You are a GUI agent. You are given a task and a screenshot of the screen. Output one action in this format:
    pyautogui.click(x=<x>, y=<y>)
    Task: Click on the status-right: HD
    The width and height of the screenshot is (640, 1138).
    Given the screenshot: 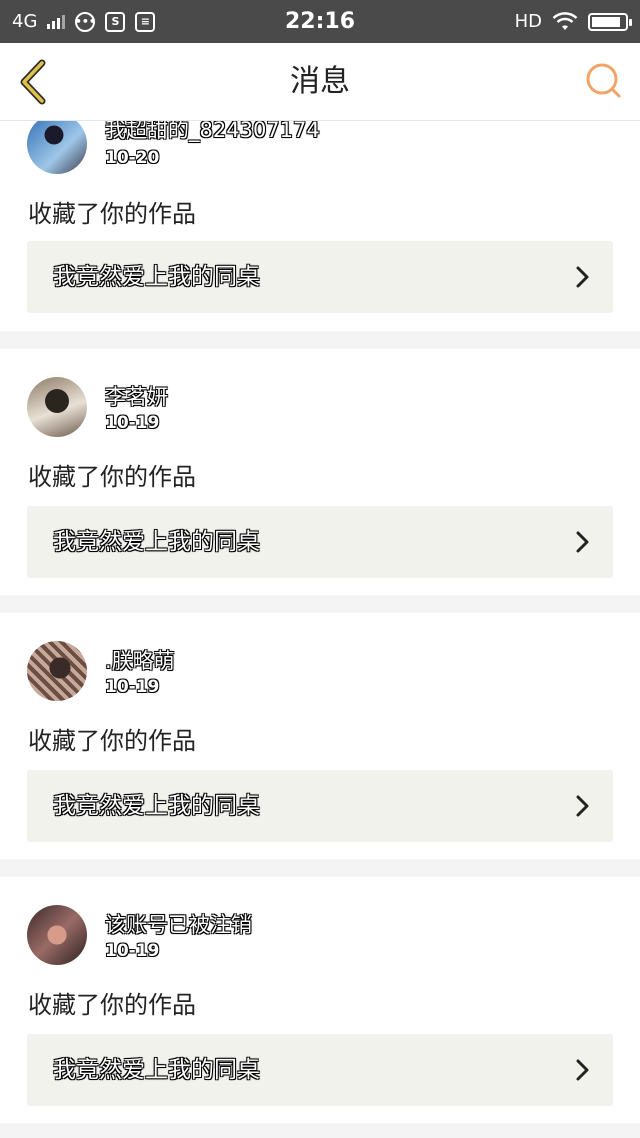 What is the action you would take?
    pyautogui.click(x=500, y=21)
    